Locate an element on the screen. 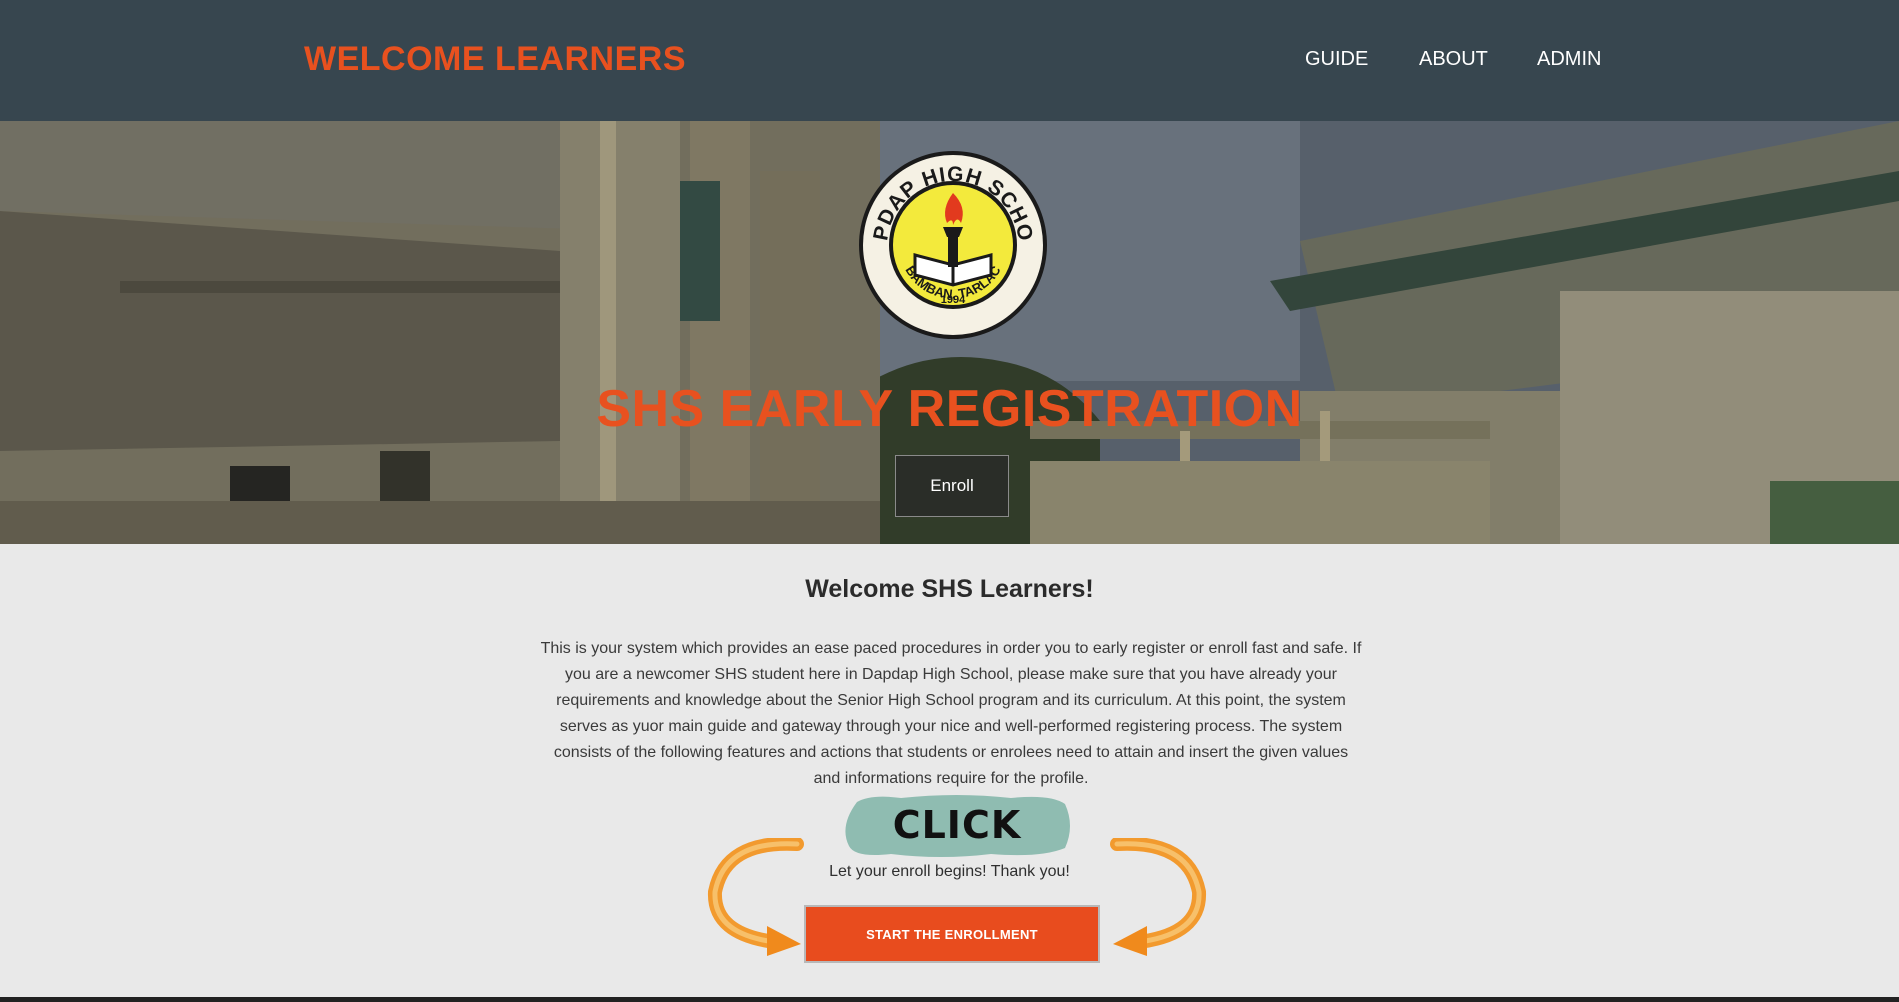  brand-title: WELCOME LEARNERS is located at coordinates (495, 59).